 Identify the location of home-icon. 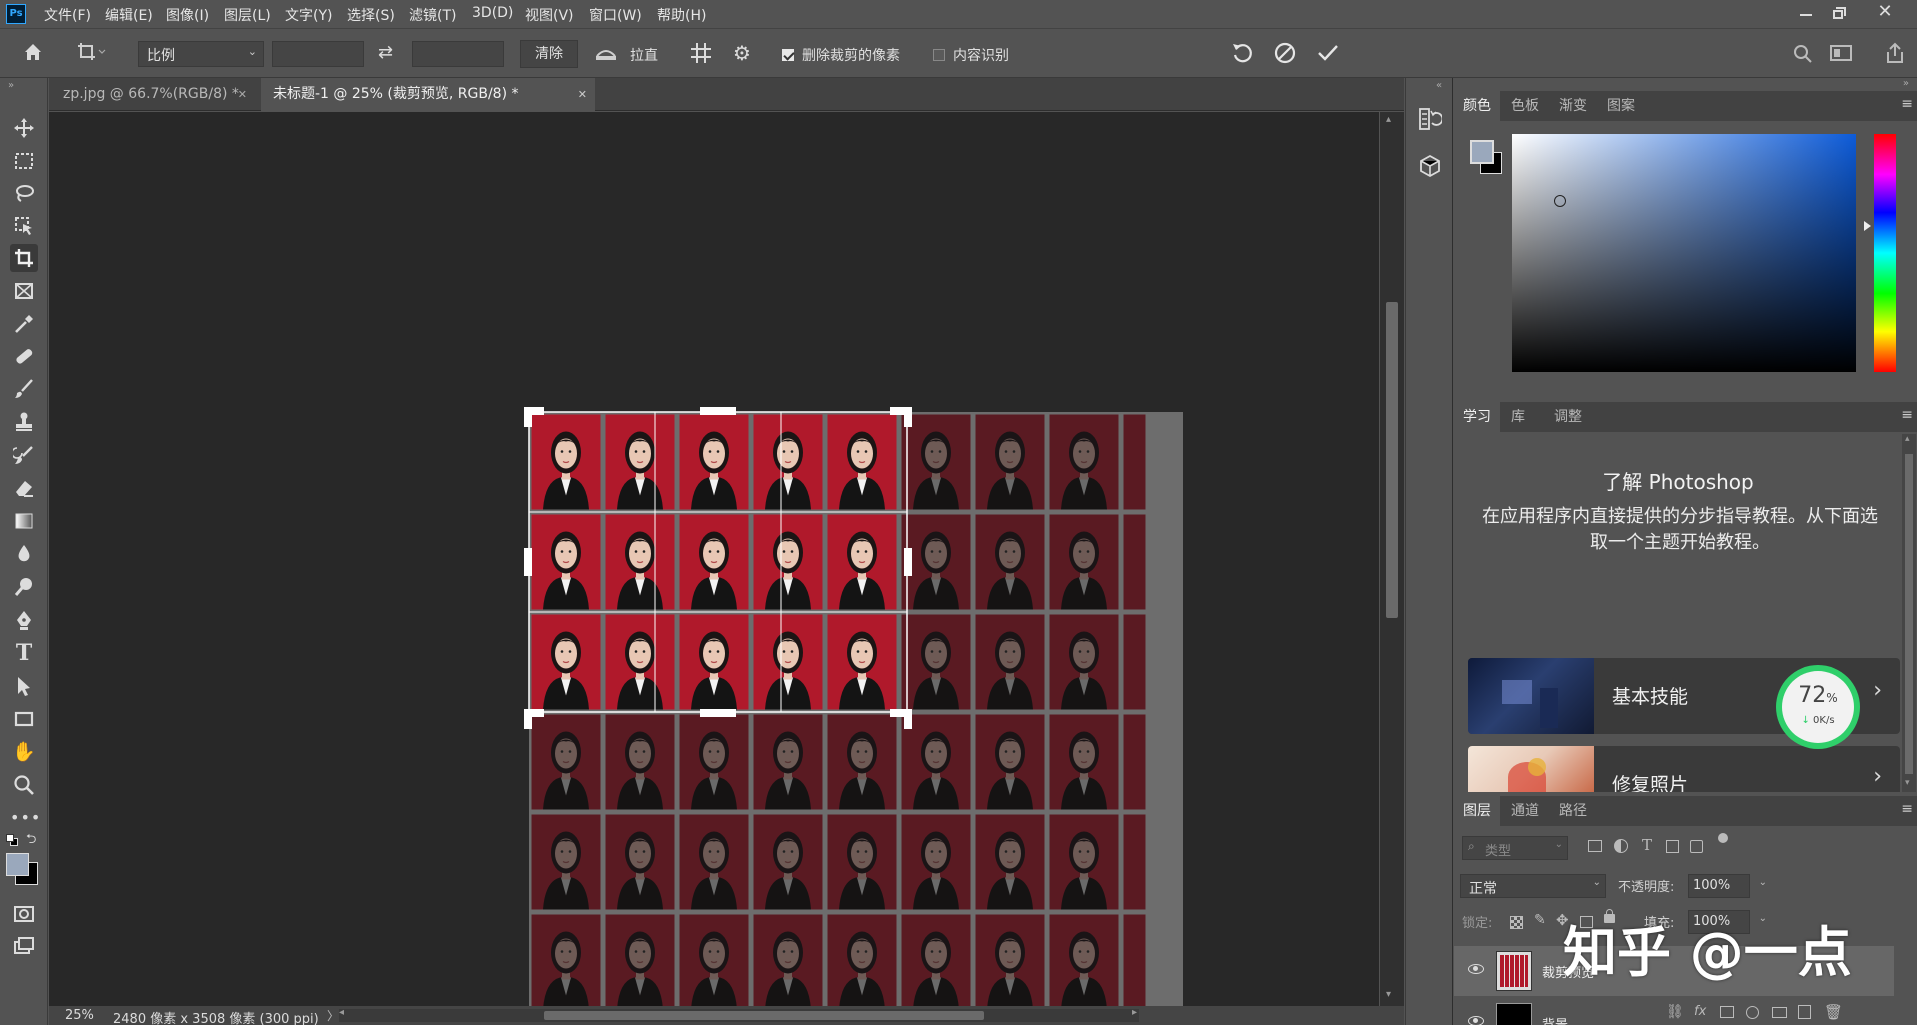
(33, 54).